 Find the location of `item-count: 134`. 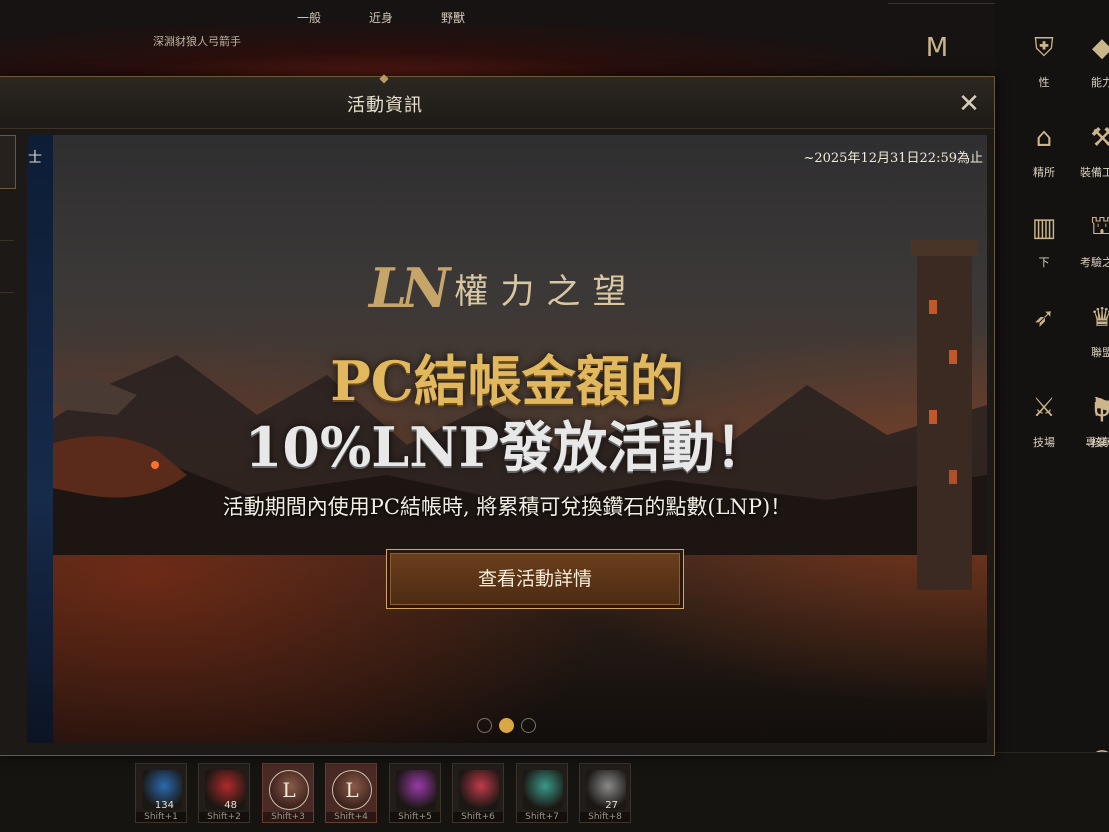

item-count: 134 is located at coordinates (164, 805).